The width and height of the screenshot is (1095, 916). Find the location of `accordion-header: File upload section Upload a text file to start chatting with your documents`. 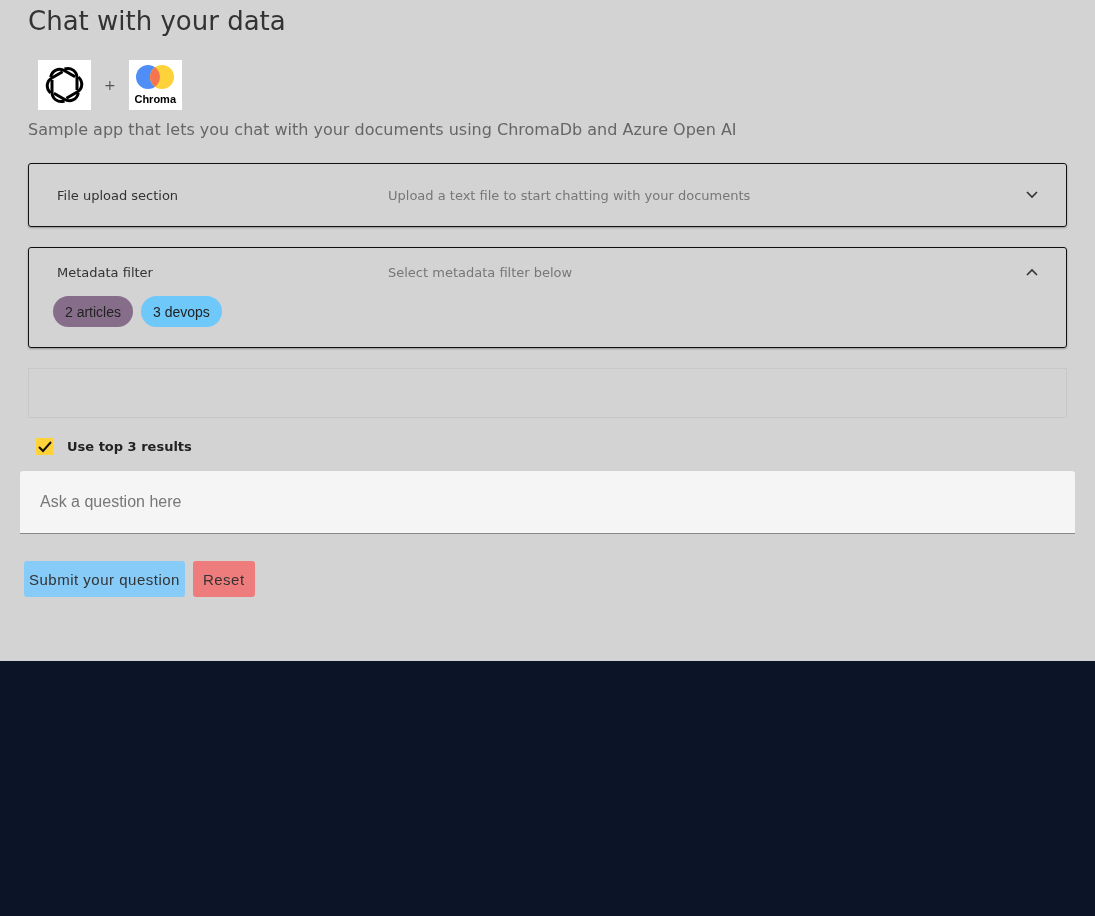

accordion-header: File upload section Upload a text file to start chatting with your documents is located at coordinates (547, 195).